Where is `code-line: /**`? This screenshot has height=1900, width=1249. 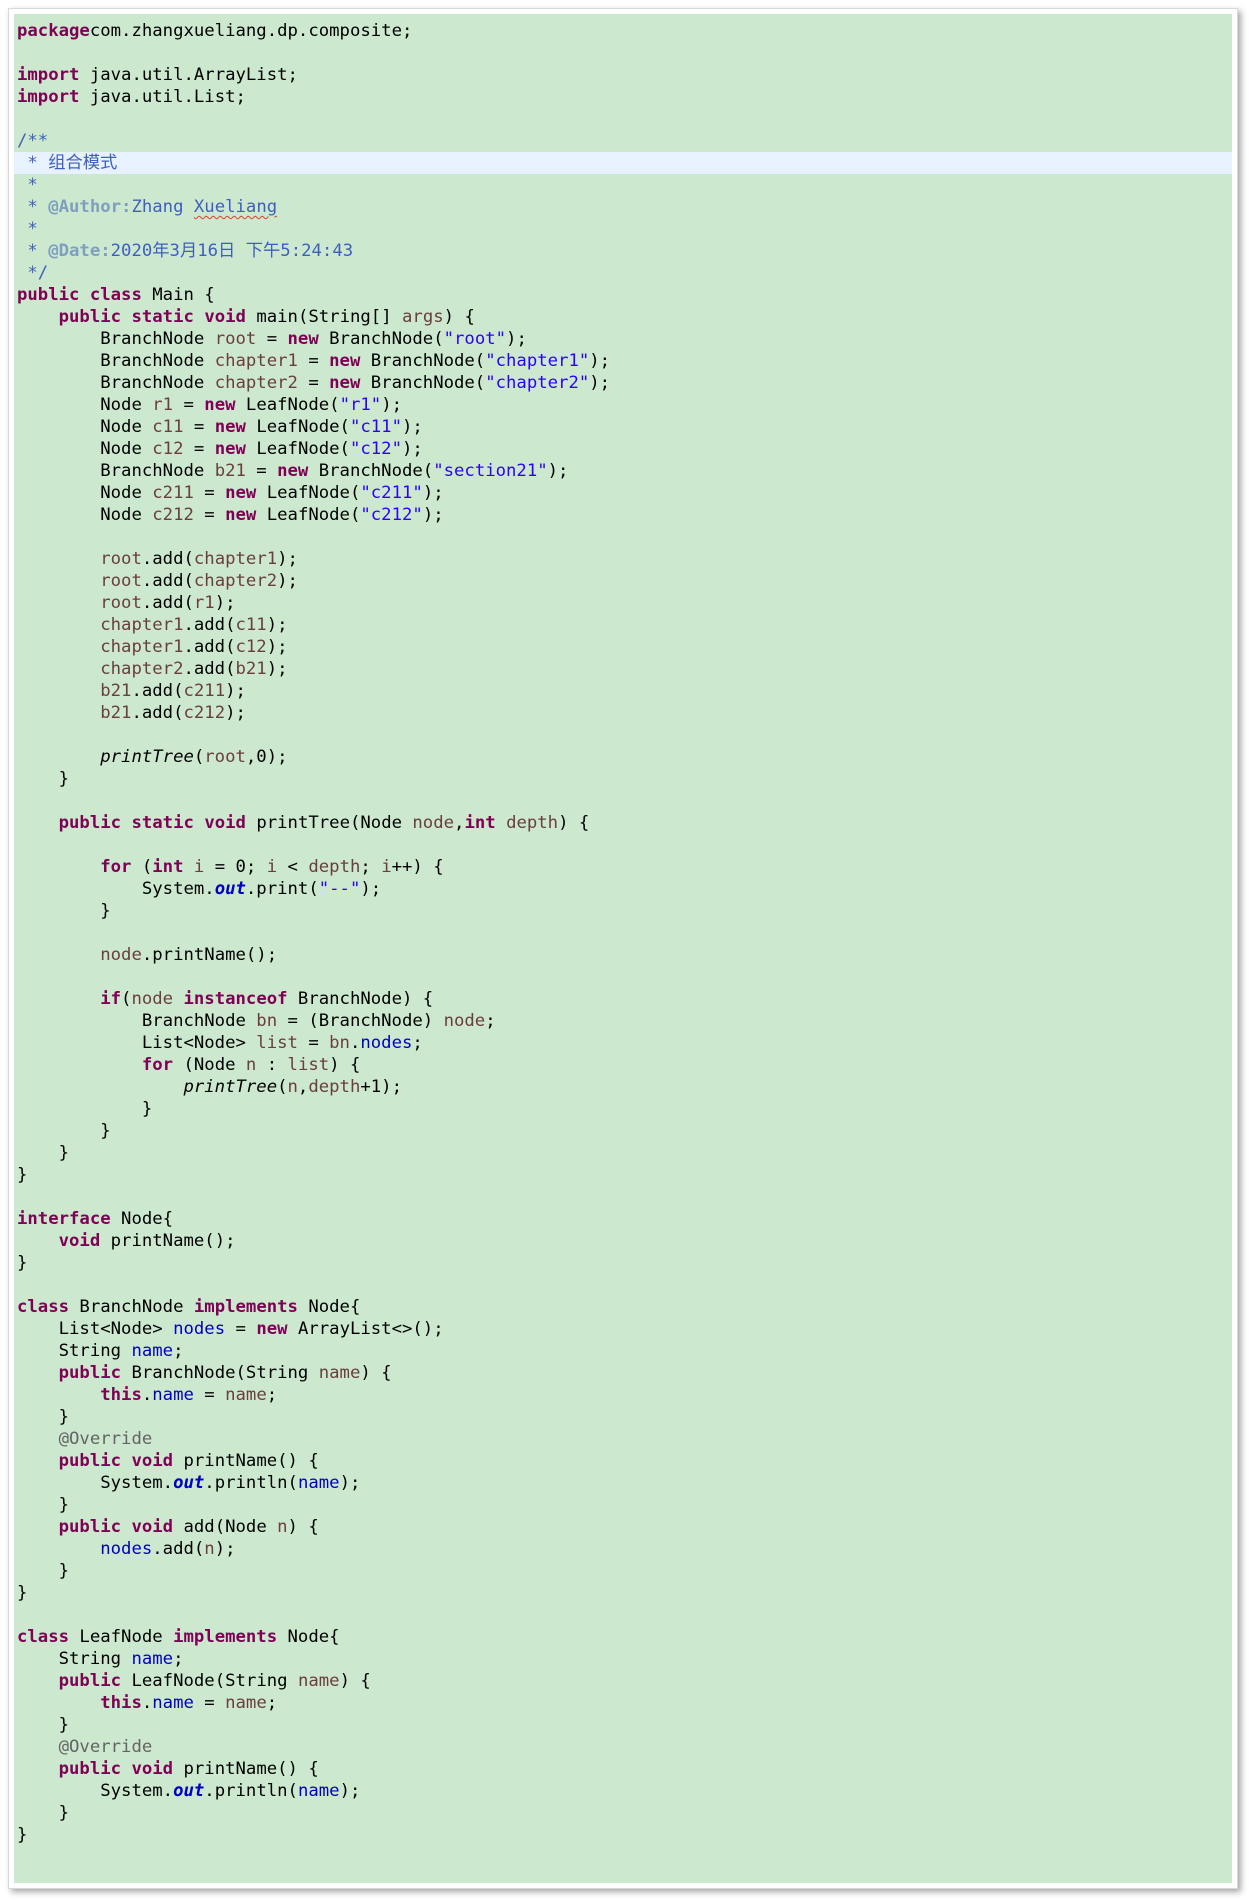
code-line: /** is located at coordinates (623, 141).